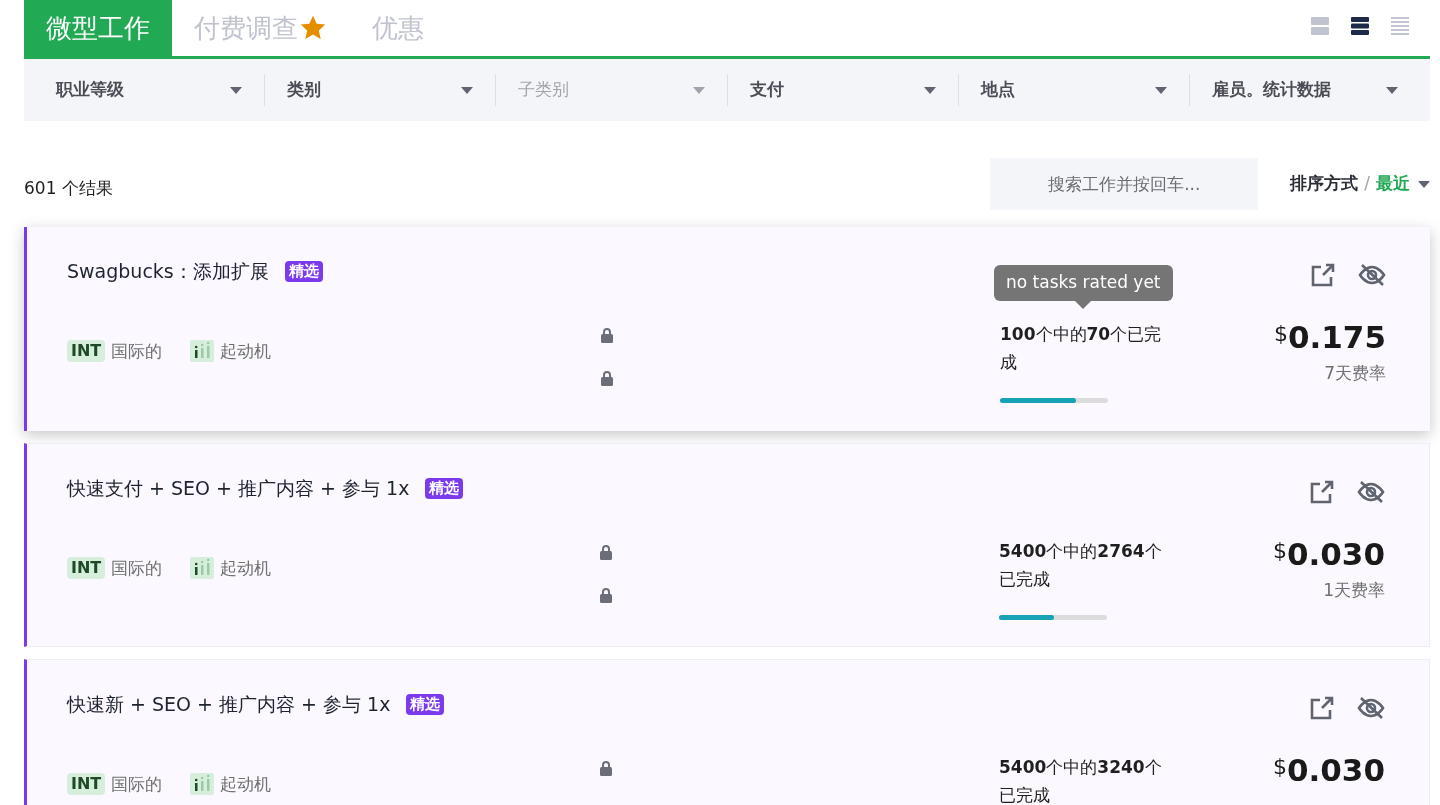  Describe the element at coordinates (1073, 90) in the screenshot. I see `filter-dropdown: 地点` at that location.